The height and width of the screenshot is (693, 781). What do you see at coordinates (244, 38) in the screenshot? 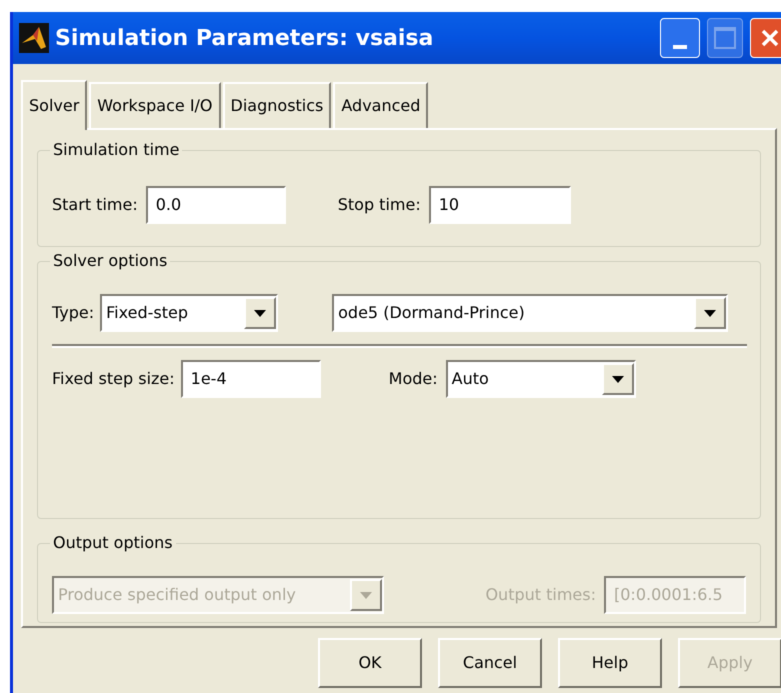
I see `window-title: Simulation Parameters: vsaisa` at bounding box center [244, 38].